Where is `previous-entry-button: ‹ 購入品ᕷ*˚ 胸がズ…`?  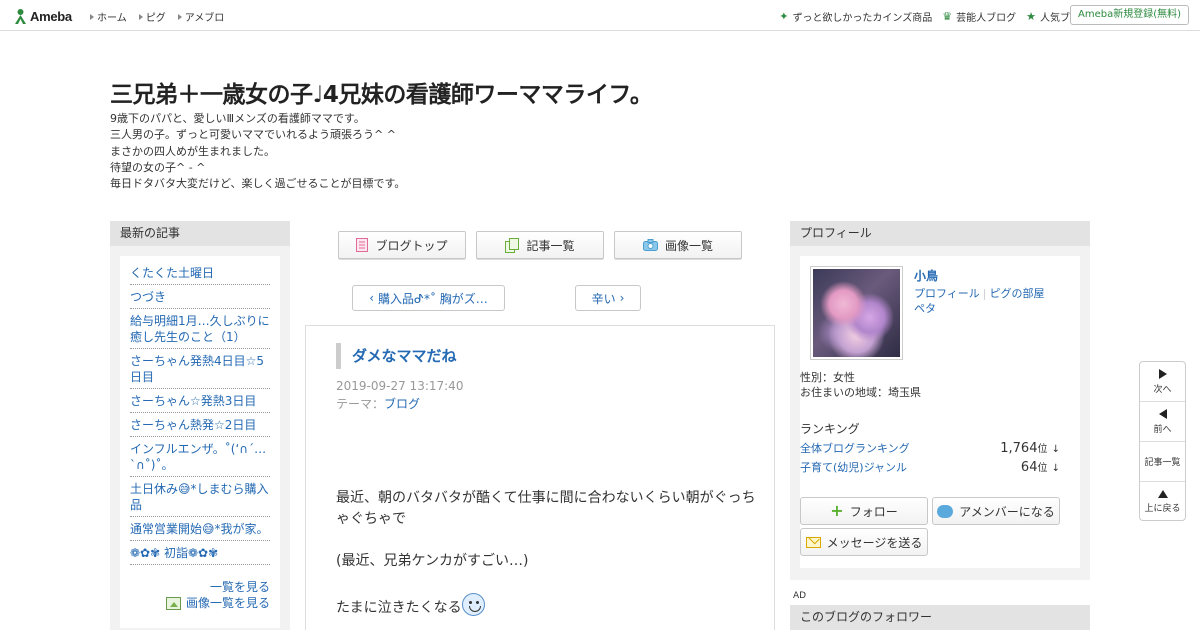
previous-entry-button: ‹ 購入品ᕷ*˚ 胸がズ… is located at coordinates (428, 298).